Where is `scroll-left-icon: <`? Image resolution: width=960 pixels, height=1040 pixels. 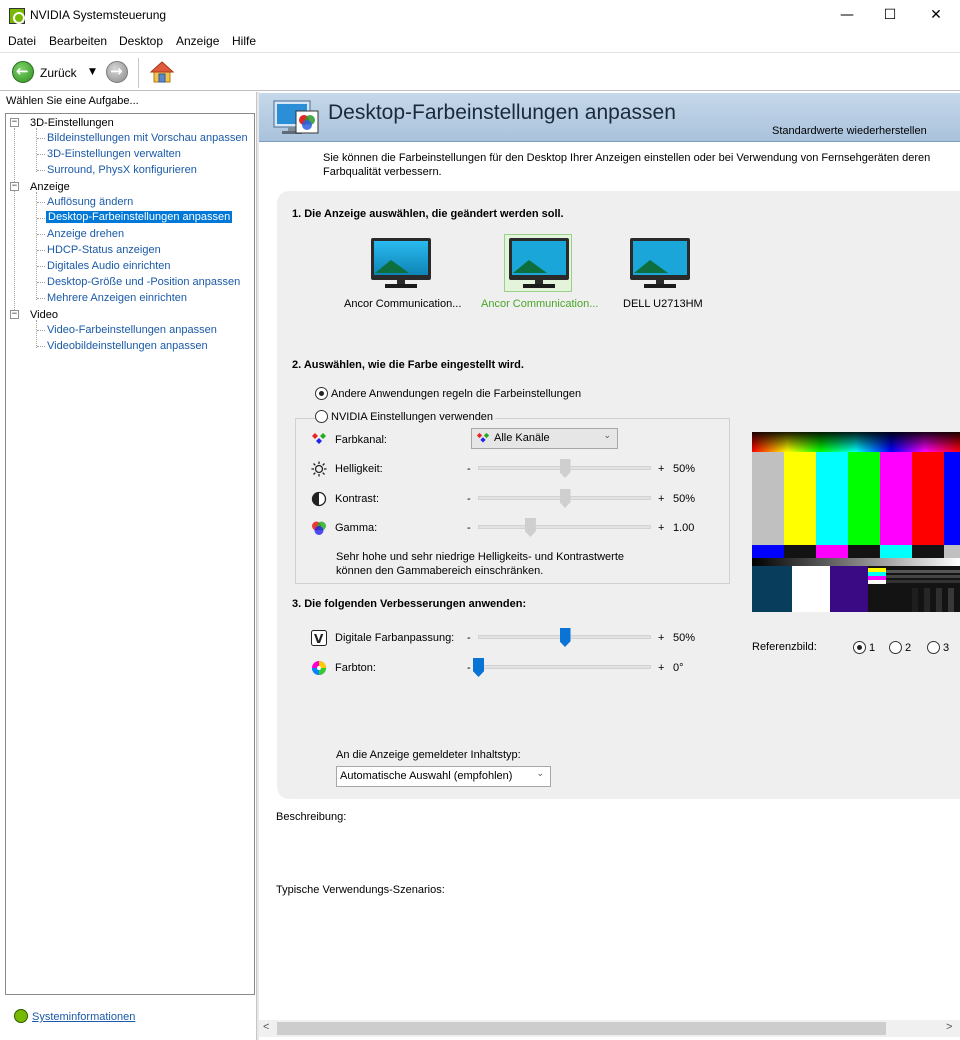 scroll-left-icon: < is located at coordinates (266, 1027).